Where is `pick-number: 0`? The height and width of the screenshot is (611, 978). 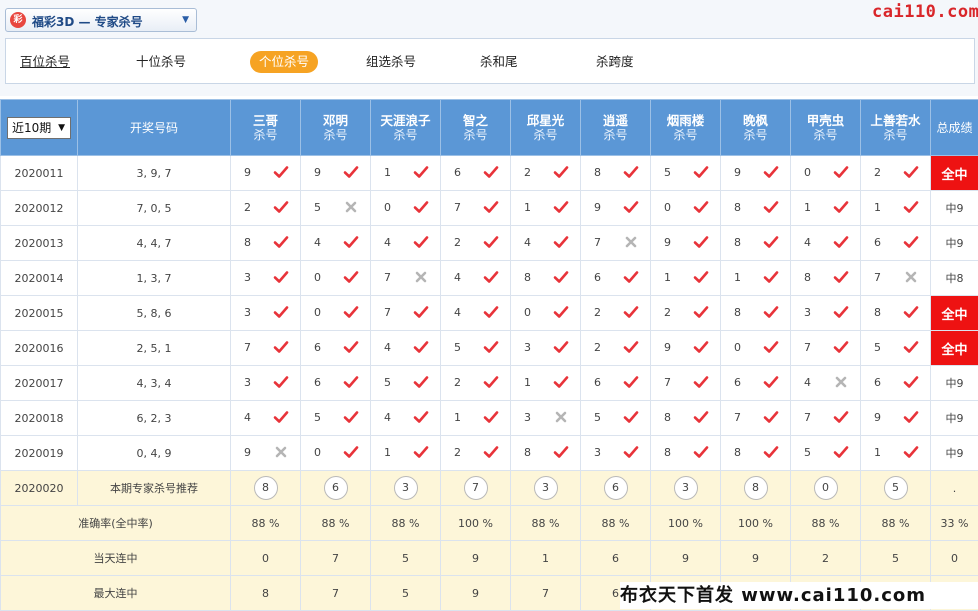
pick-number: 0 is located at coordinates (387, 207).